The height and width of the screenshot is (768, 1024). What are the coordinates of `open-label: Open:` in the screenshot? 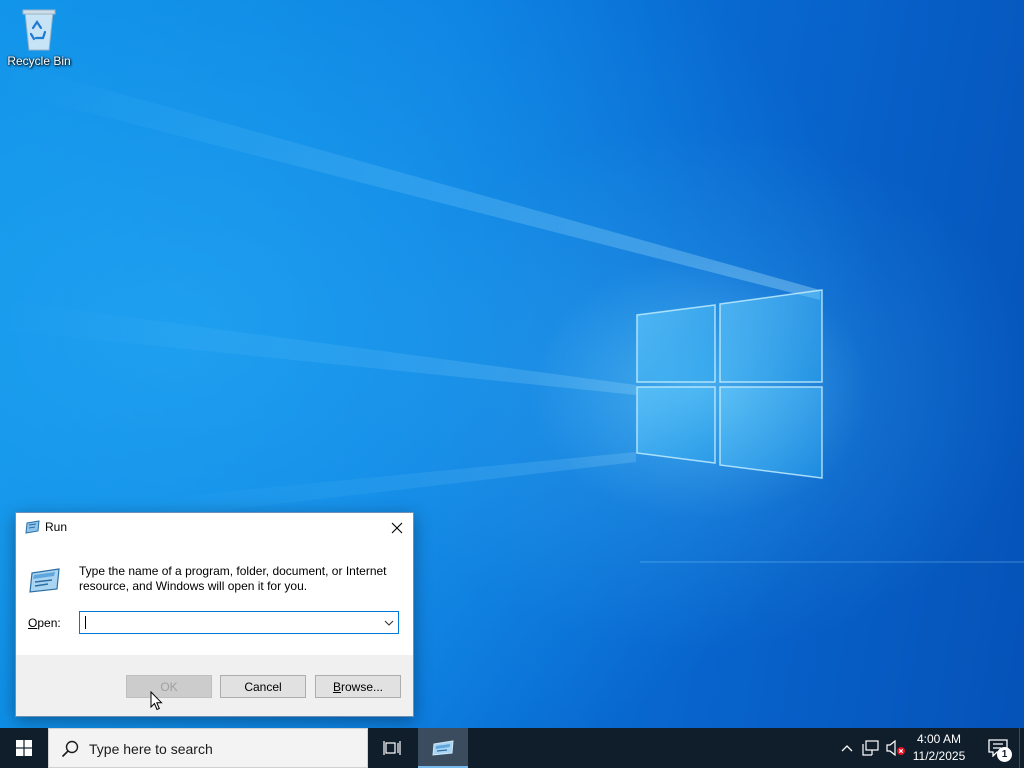 It's located at (44, 623).